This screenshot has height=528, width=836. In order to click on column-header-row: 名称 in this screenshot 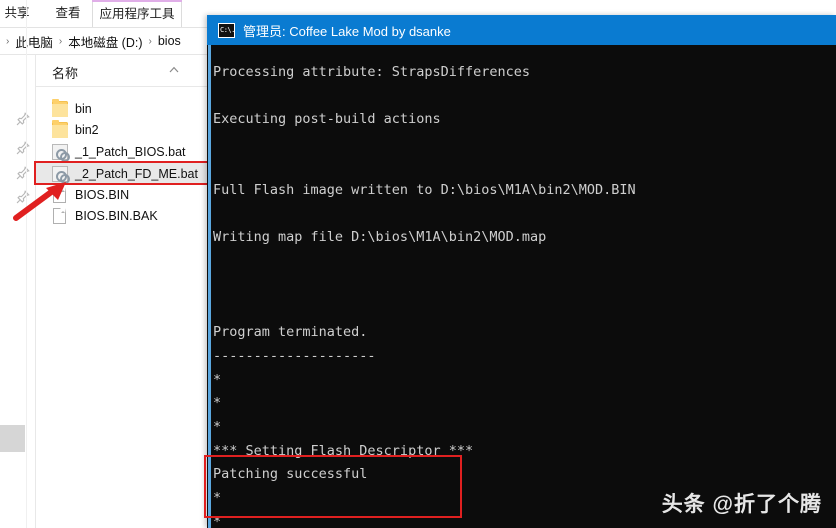, I will do `click(128, 72)`.